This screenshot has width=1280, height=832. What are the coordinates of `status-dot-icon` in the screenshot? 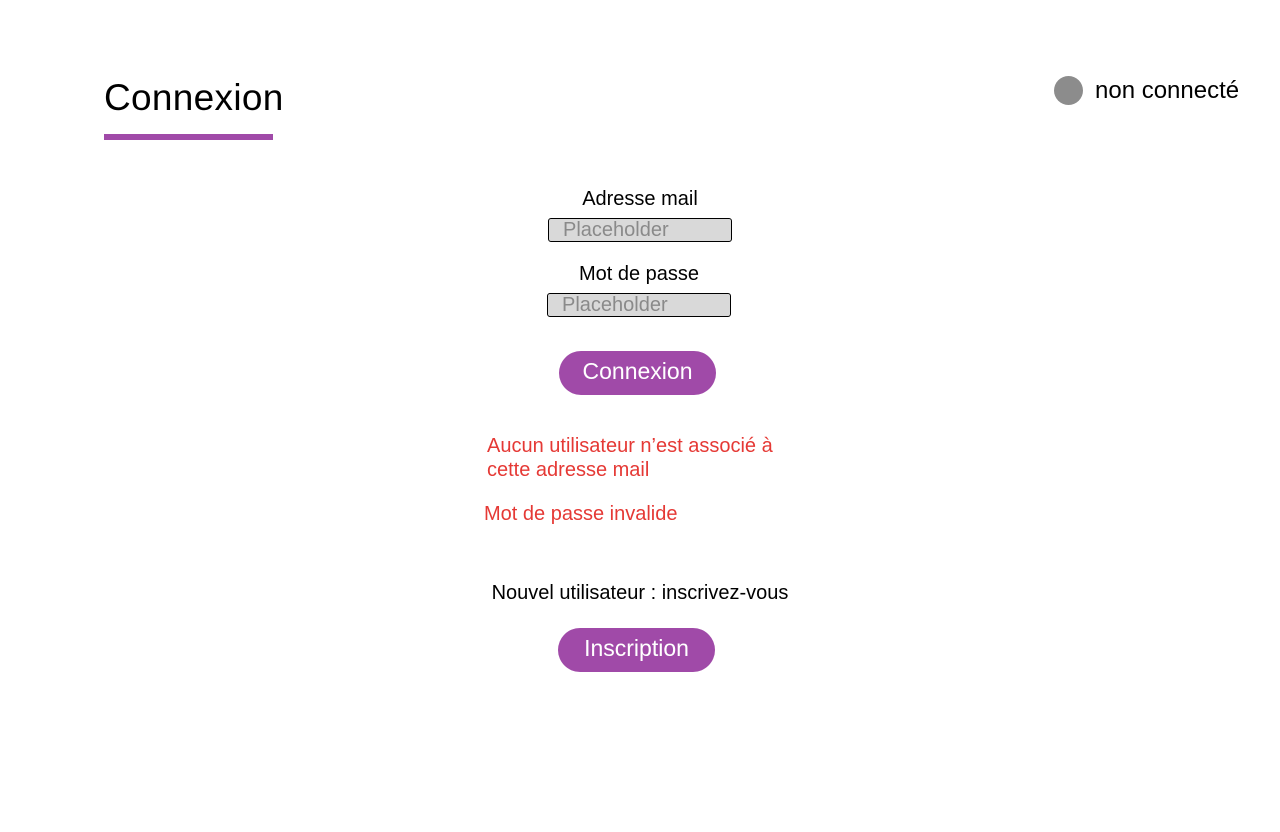 It's located at (1068, 90).